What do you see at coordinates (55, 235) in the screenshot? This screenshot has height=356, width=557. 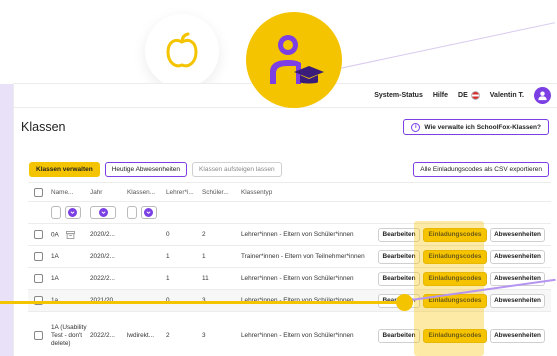 I see `class-name: 0A` at bounding box center [55, 235].